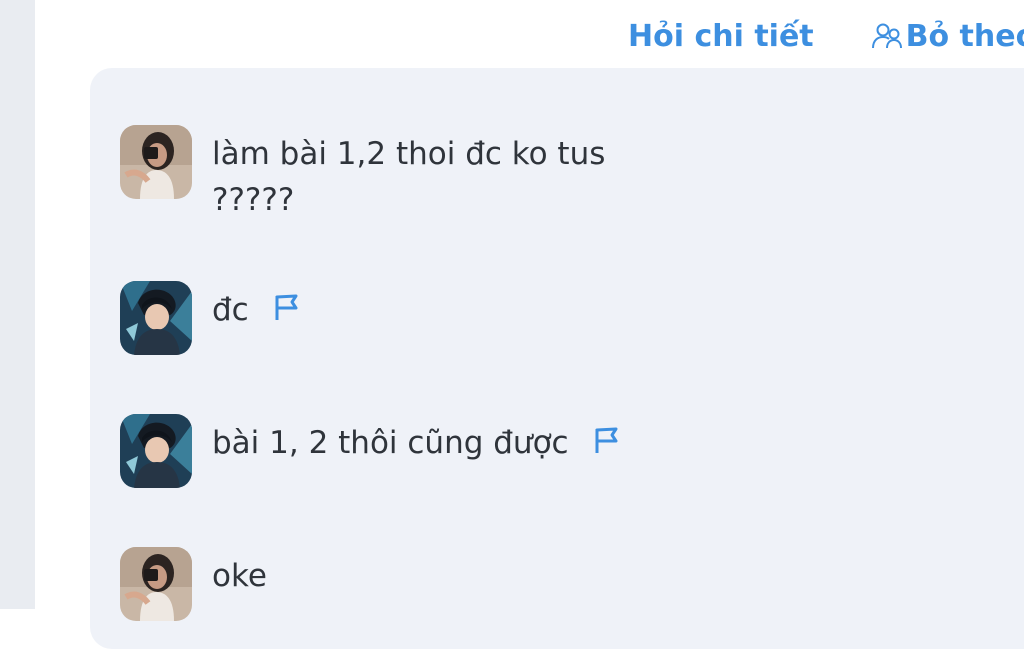  I want to click on comment-text: đc, so click(256, 310).